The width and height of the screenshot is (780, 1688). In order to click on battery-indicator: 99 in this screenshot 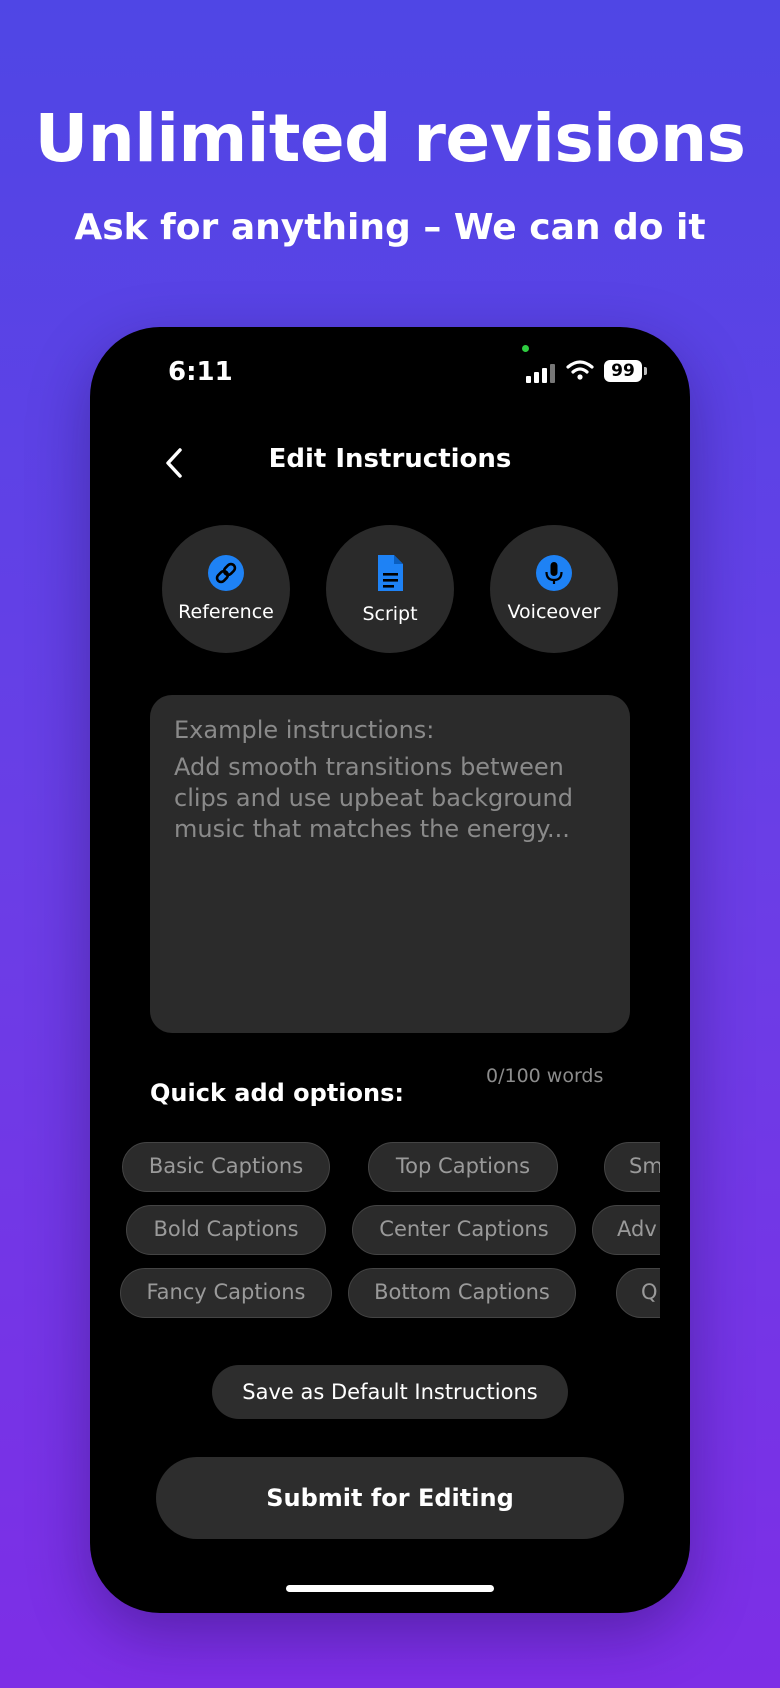, I will do `click(623, 371)`.